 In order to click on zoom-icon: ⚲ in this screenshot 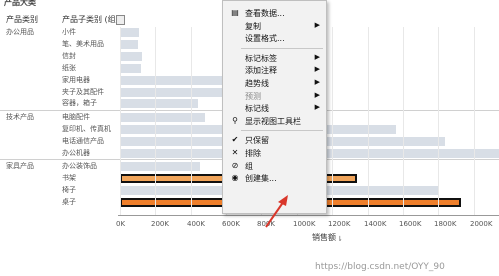, I will do `click(235, 120)`.